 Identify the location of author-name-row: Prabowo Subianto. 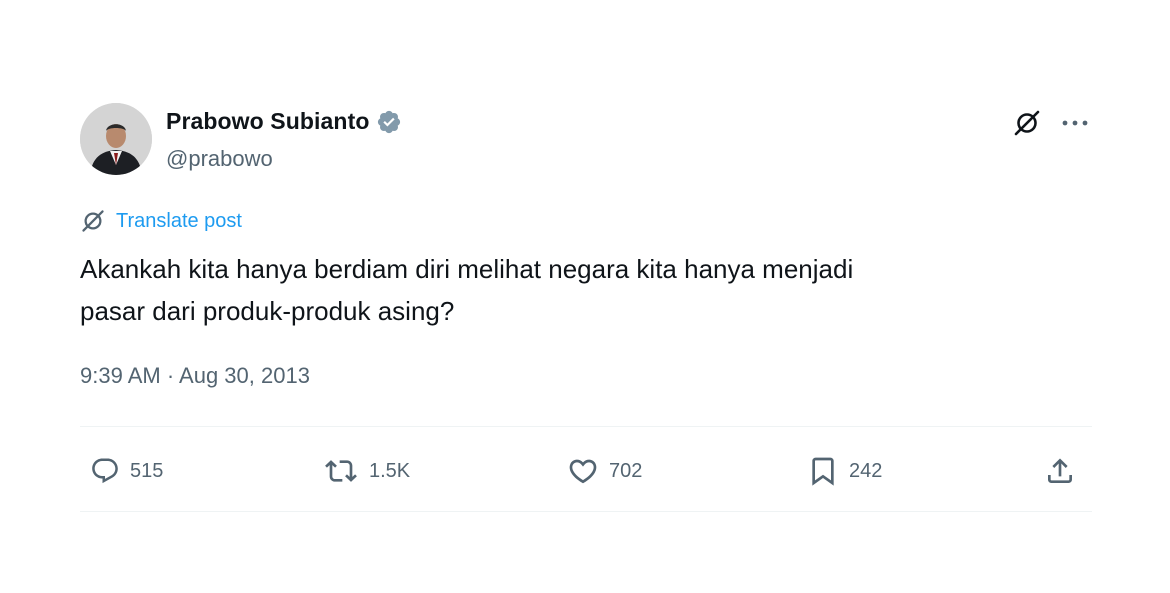
(284, 121).